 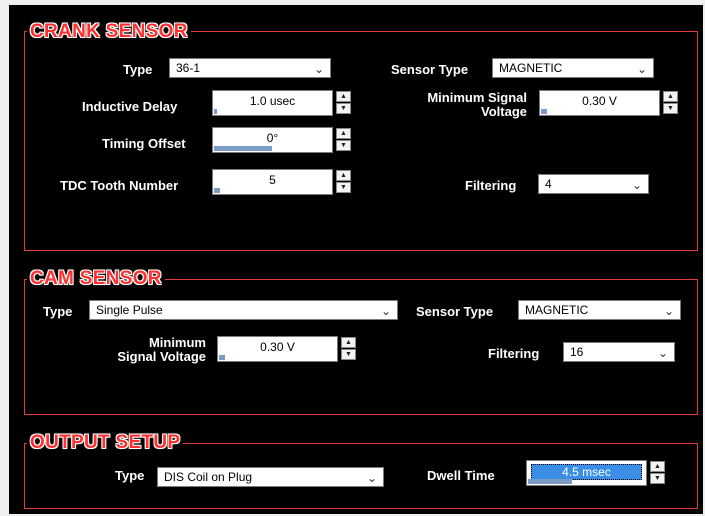 What do you see at coordinates (548, 184) in the screenshot?
I see `crank-filtering-value: 4` at bounding box center [548, 184].